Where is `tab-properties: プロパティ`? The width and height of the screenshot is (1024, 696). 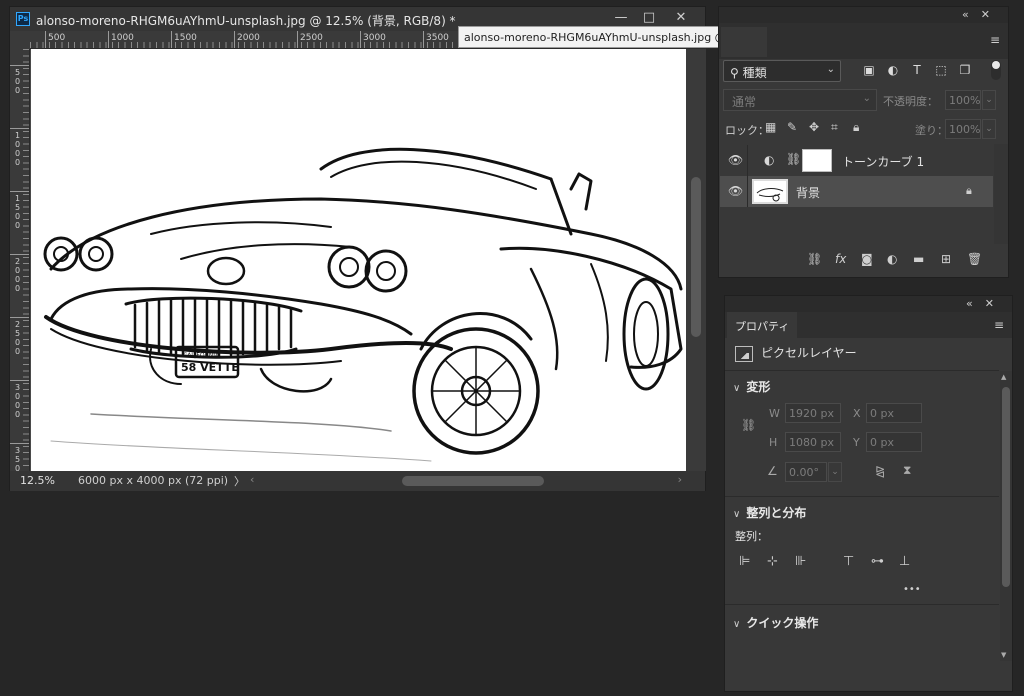
tab-properties: プロパティ is located at coordinates (762, 325).